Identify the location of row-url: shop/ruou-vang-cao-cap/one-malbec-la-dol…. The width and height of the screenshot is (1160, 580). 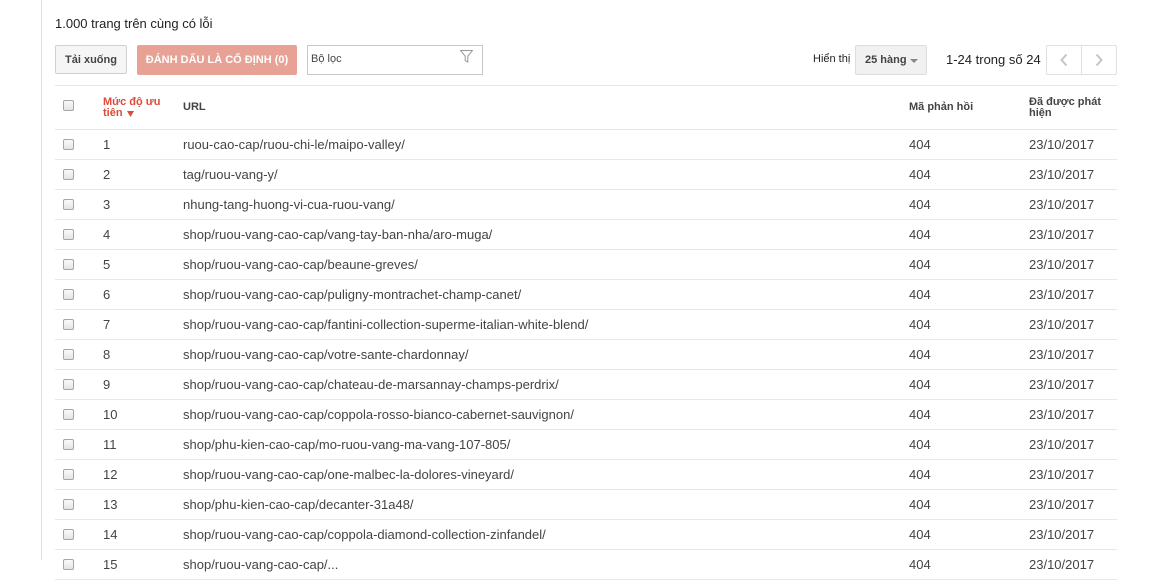
(348, 474).